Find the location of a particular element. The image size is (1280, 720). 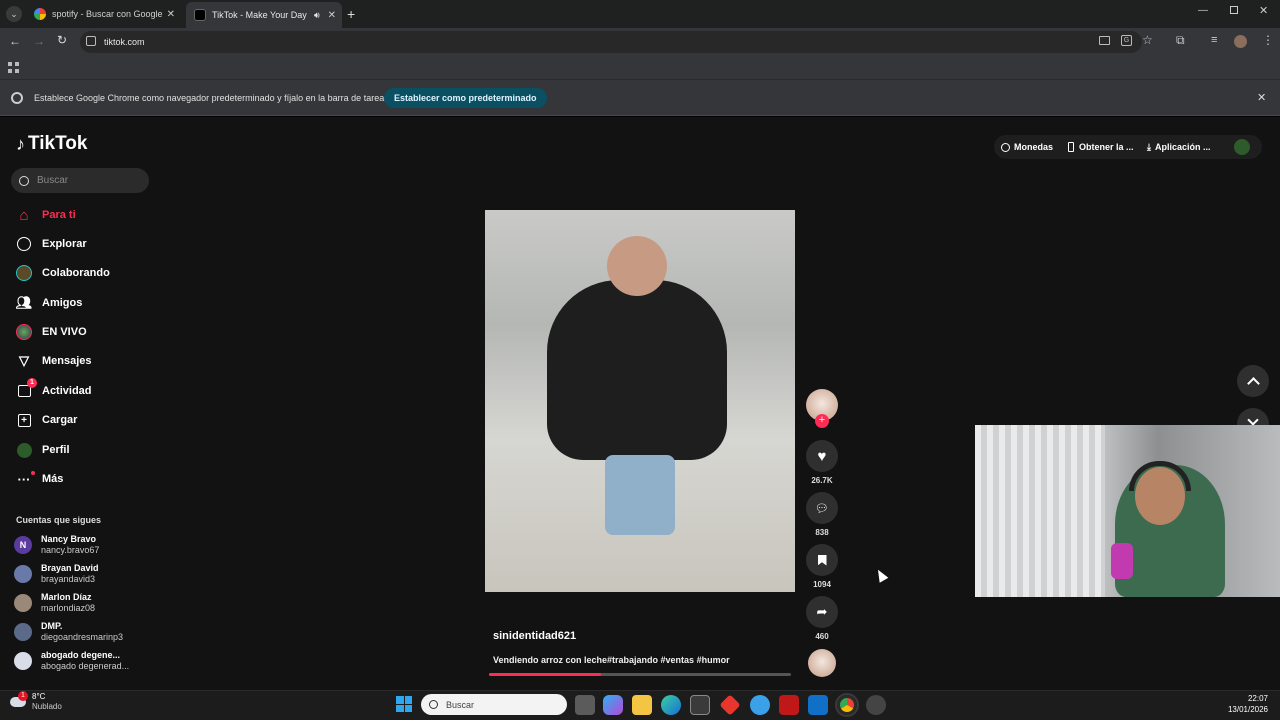

site-info-icon is located at coordinates (91, 41).